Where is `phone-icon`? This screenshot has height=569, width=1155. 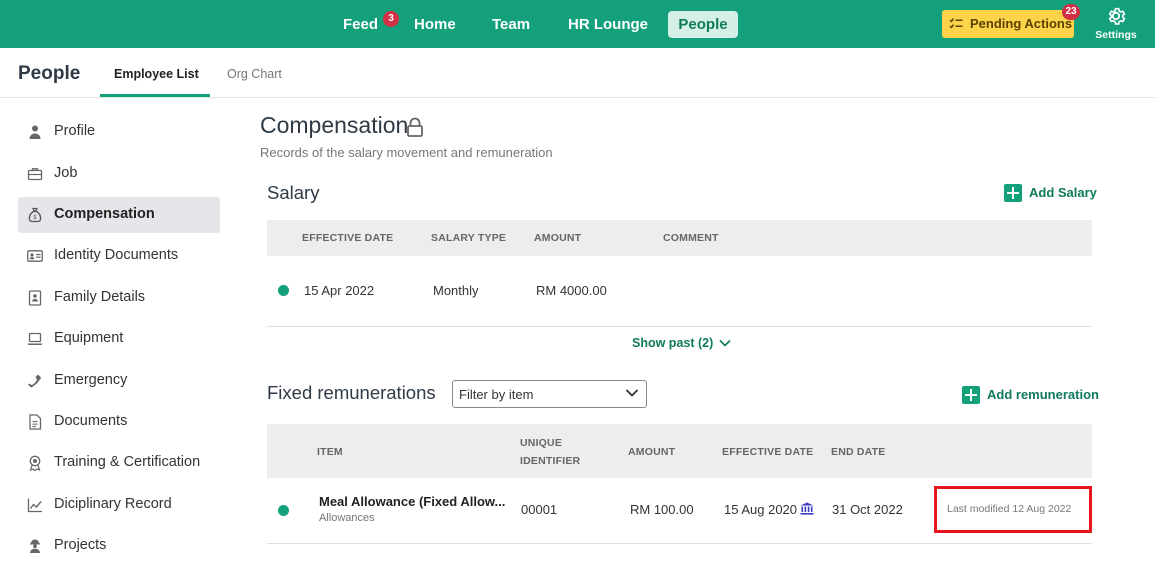 phone-icon is located at coordinates (34, 381).